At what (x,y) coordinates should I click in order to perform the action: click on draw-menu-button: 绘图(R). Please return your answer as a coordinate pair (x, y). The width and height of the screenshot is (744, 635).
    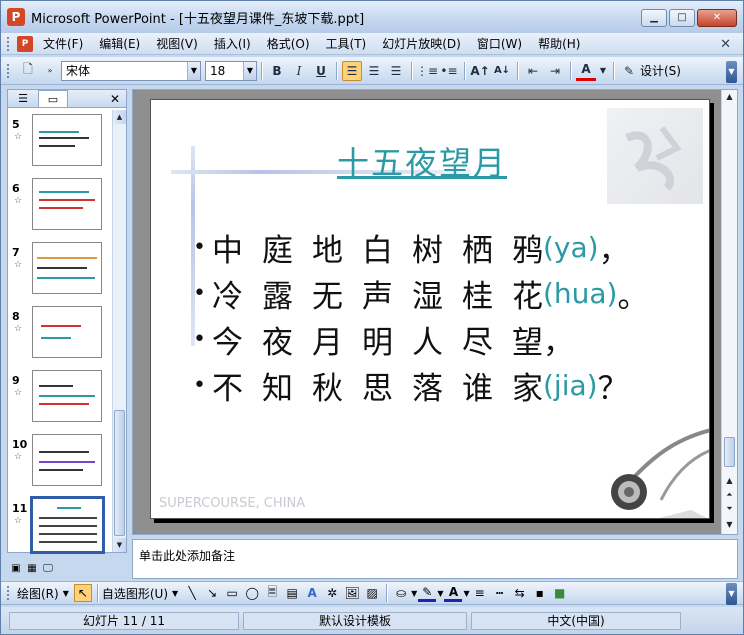
    Looking at the image, I should click on (38, 593).